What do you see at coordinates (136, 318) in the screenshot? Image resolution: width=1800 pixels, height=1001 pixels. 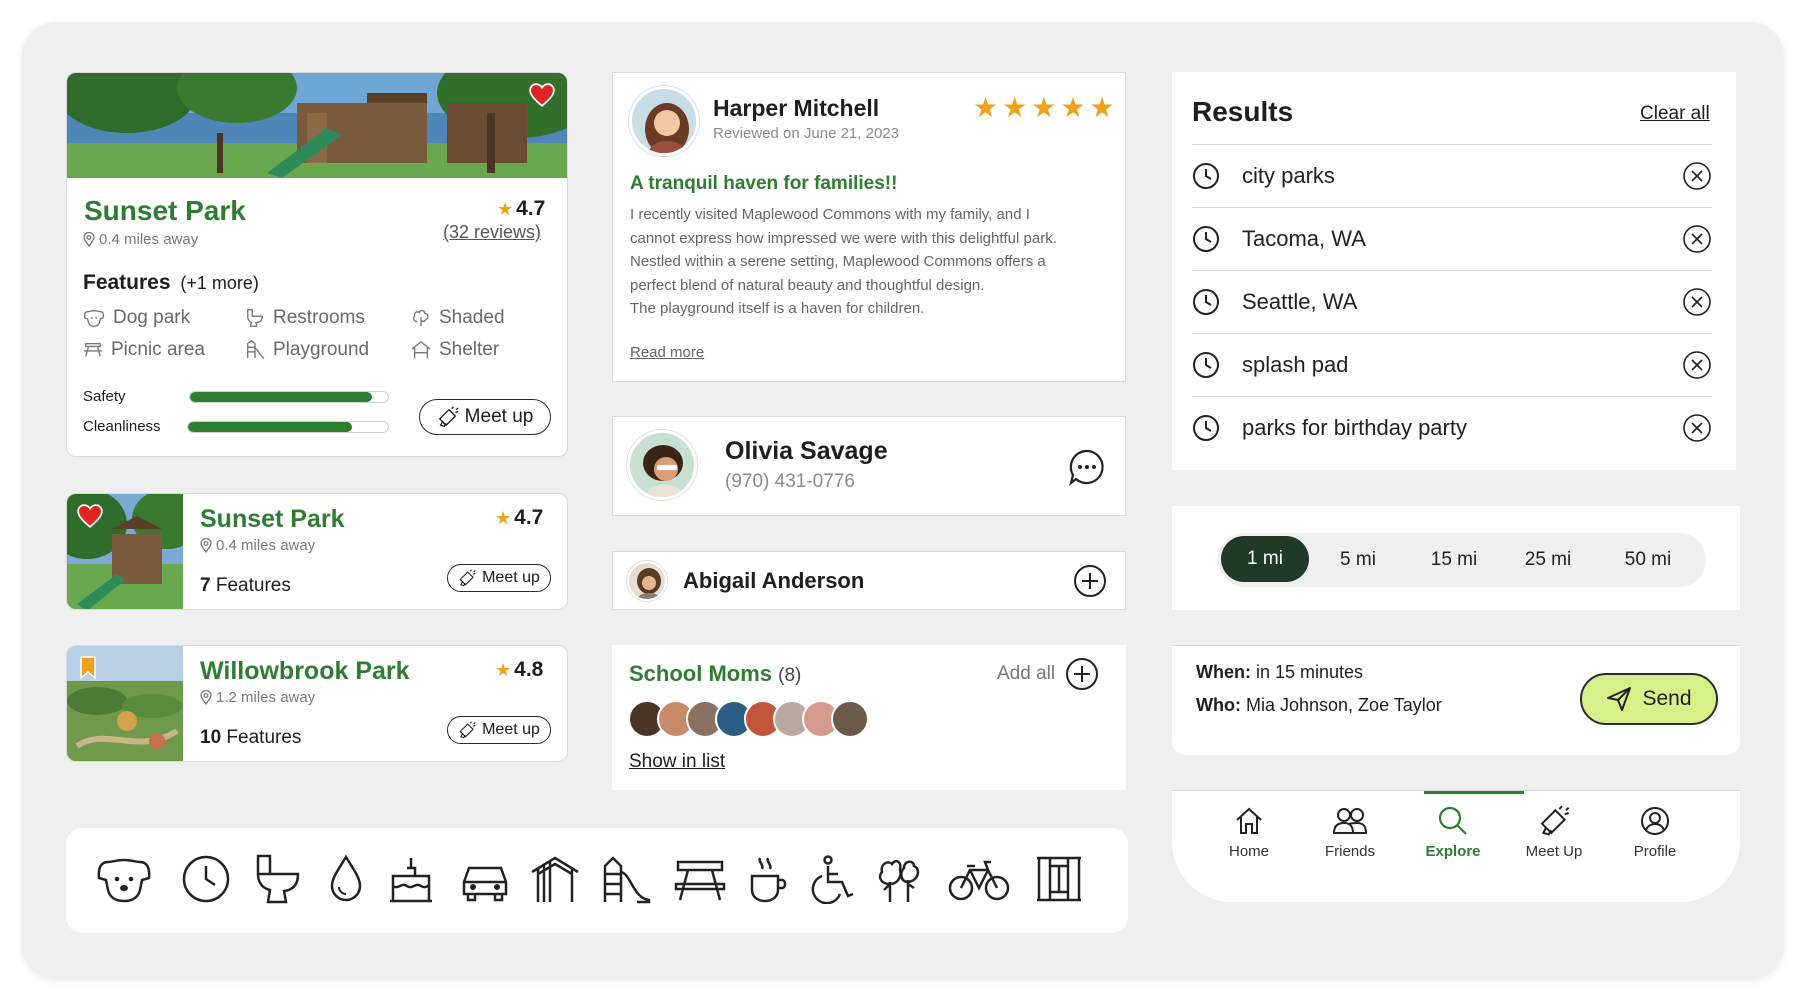 I see `feature-dog-park: Dog park` at bounding box center [136, 318].